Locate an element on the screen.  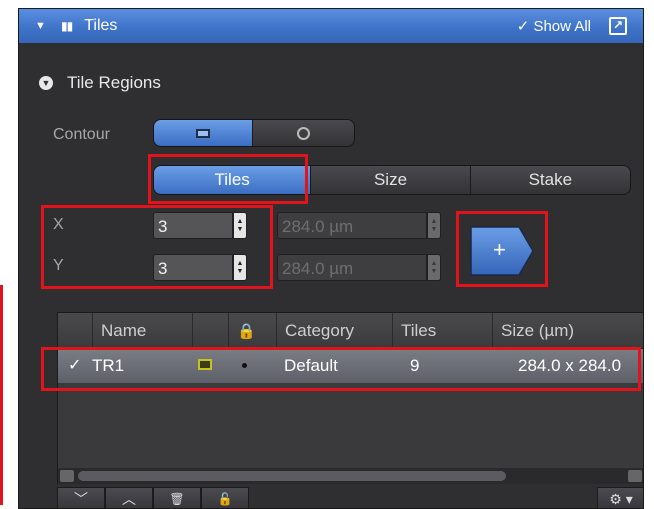
row-name: TR1 is located at coordinates (108, 365).